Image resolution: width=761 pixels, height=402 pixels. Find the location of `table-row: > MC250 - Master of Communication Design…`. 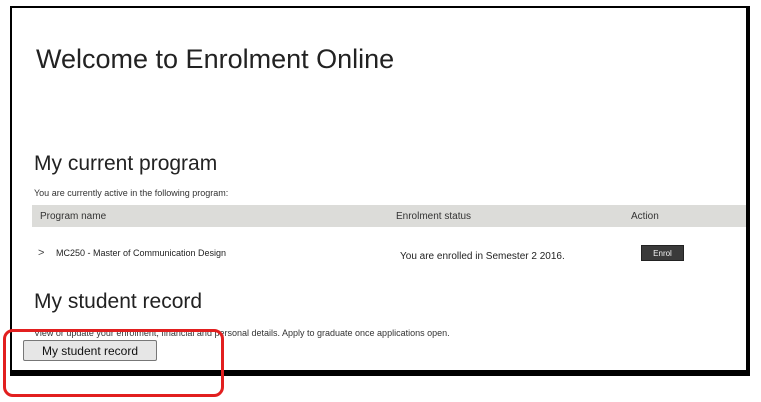

table-row: > MC250 - Master of Communication Design… is located at coordinates (389, 255).